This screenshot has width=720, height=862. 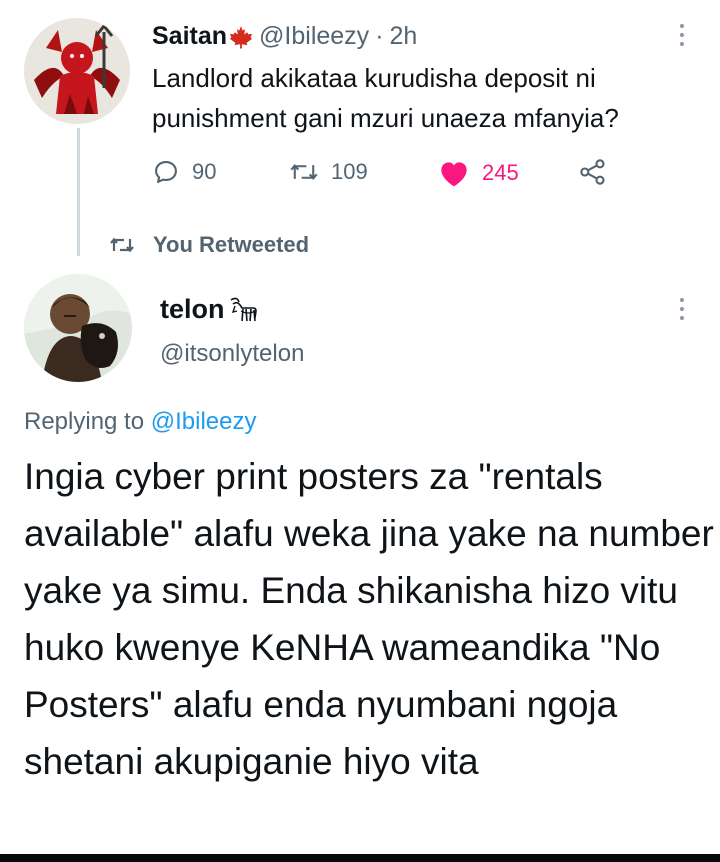 I want to click on bottom-edge-bar, so click(x=360, y=858).